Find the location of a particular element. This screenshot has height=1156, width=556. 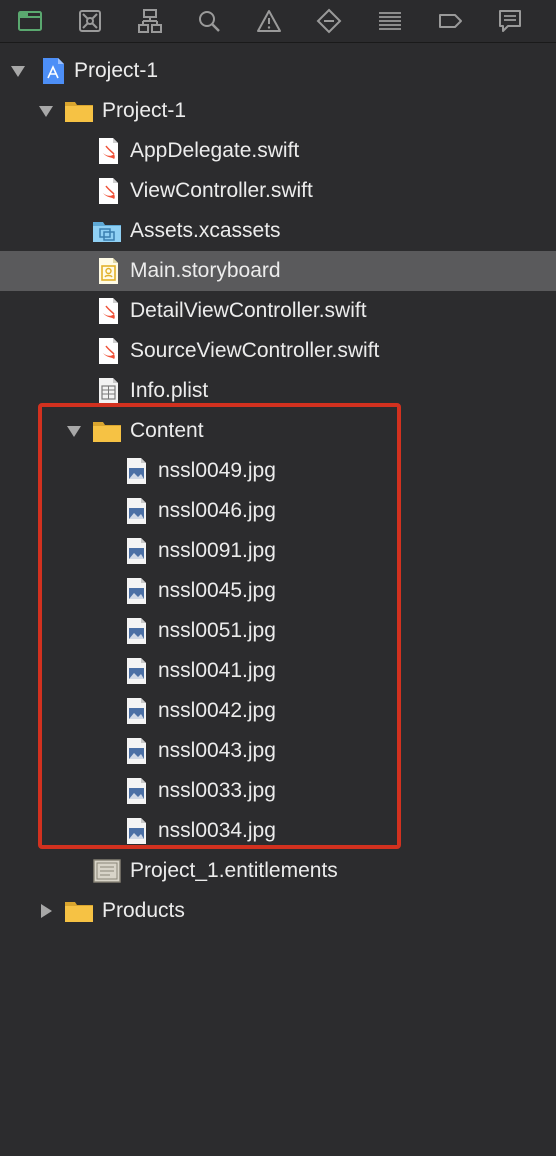

tree-row-image: nssl0043.jpg is located at coordinates (278, 751).